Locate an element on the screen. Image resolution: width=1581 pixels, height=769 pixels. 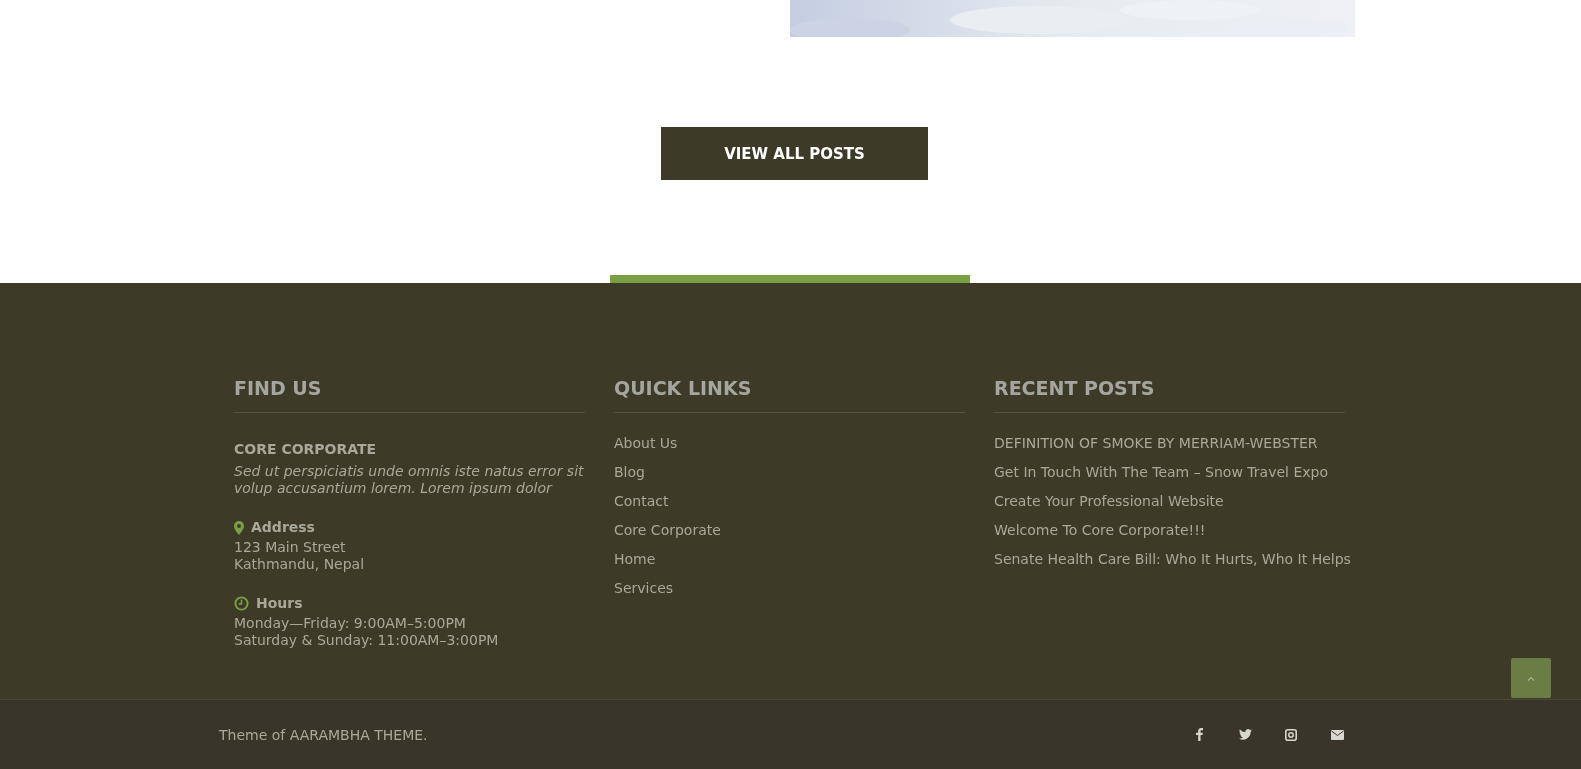
clock-icon is located at coordinates (241, 603).